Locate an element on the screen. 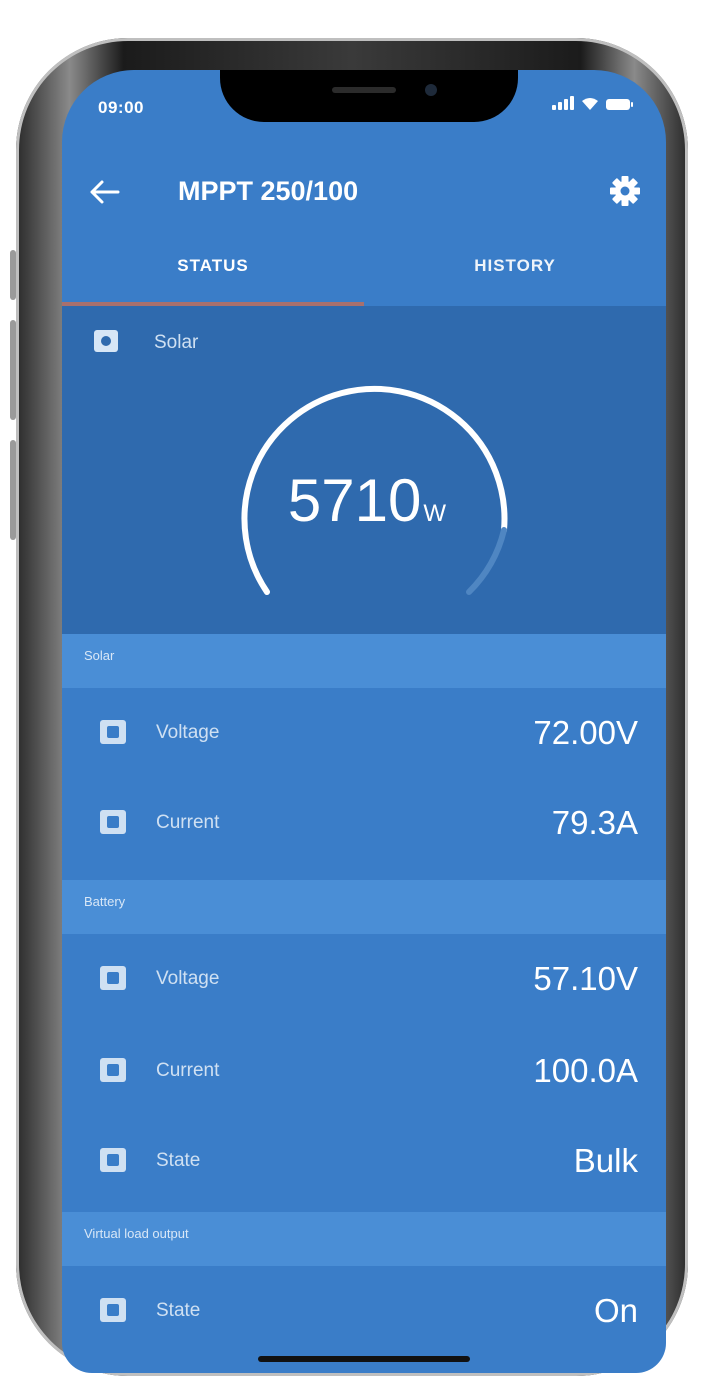 Image resolution: width=703 pixels, height=1381 pixels. mute-switch is located at coordinates (13, 275).